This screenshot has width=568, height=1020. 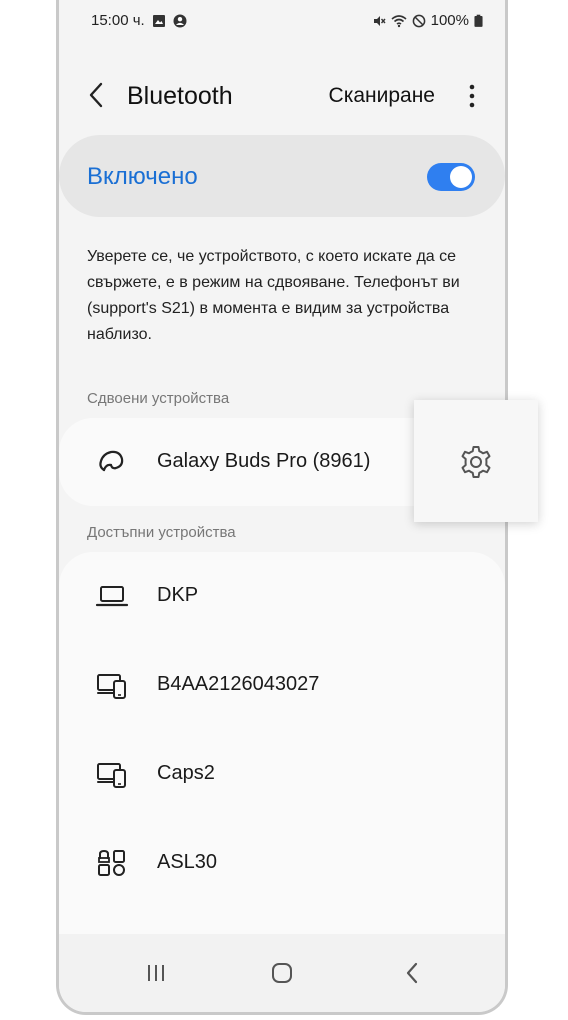 I want to click on available-device-row: B4AA2126043027, so click(x=282, y=685).